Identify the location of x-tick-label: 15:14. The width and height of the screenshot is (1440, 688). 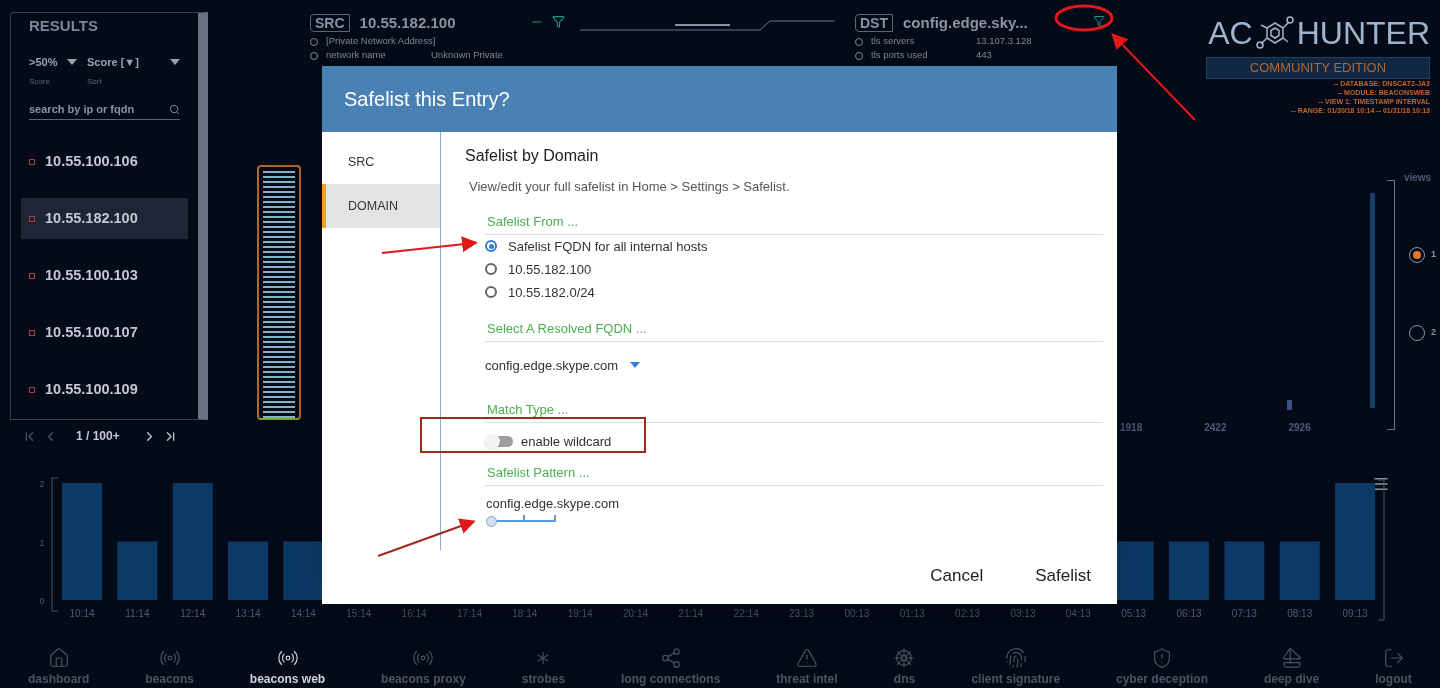
(359, 613).